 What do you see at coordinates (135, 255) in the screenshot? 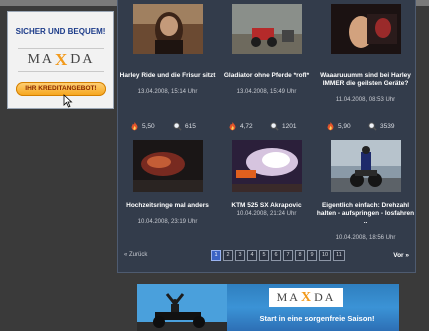
I see `previous-page-link: « Zurück` at bounding box center [135, 255].